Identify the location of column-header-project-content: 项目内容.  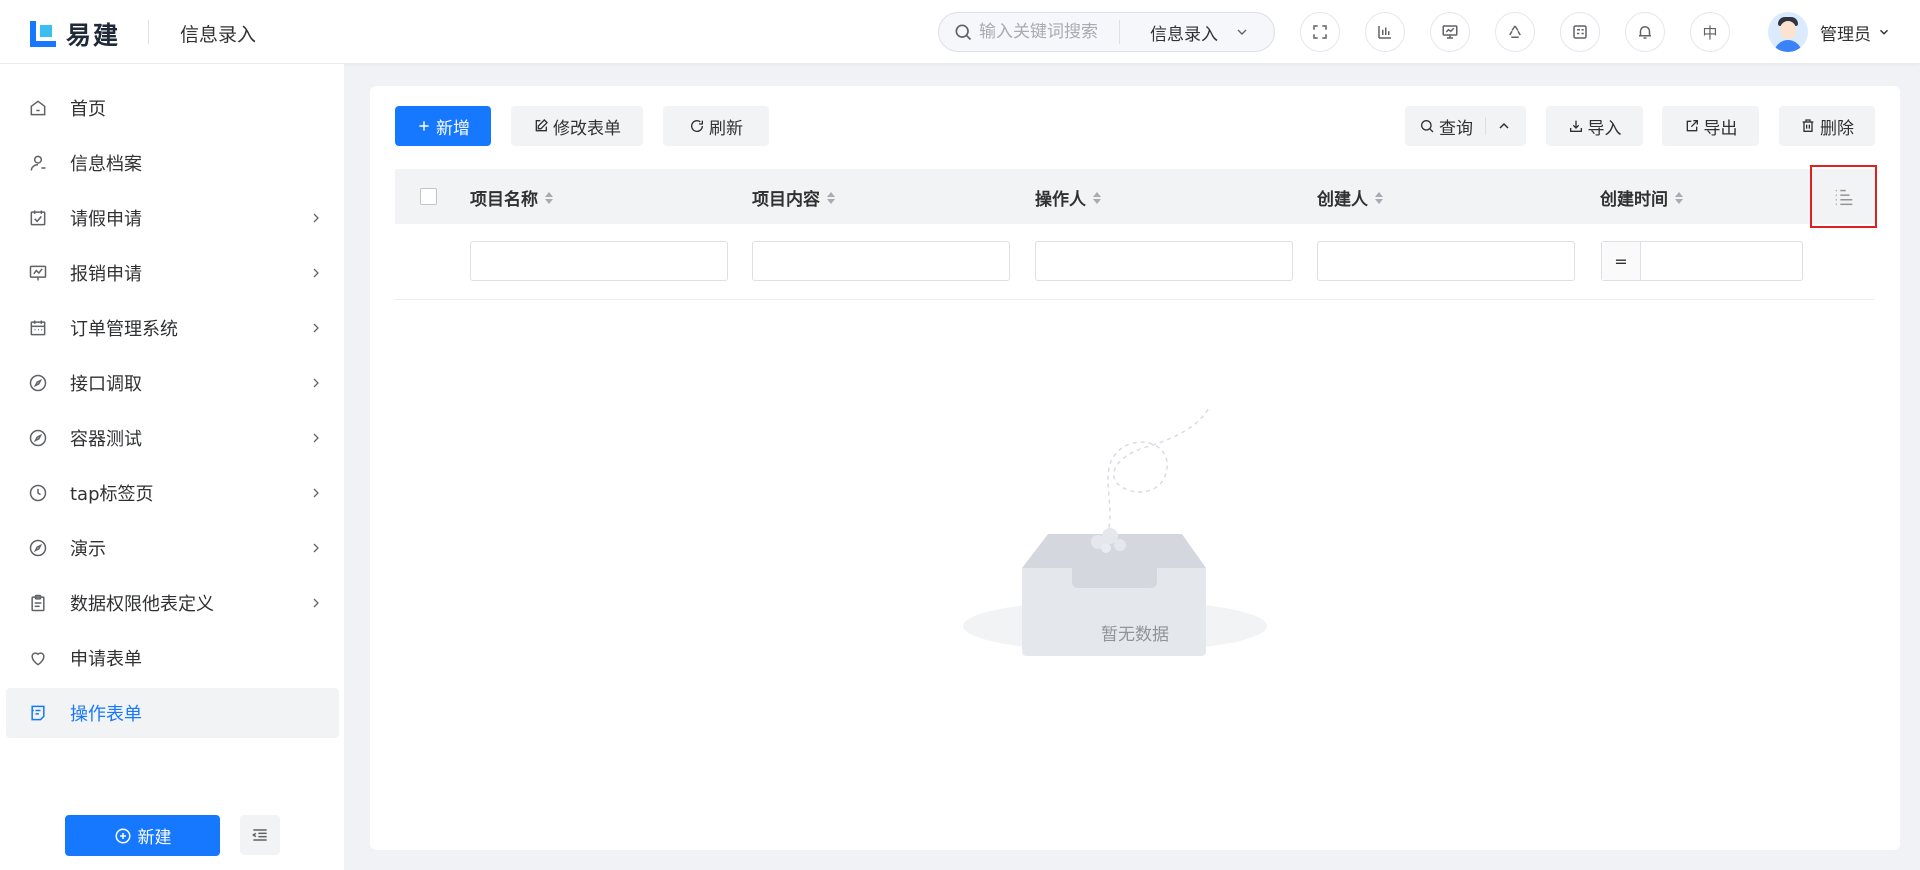
(793, 197).